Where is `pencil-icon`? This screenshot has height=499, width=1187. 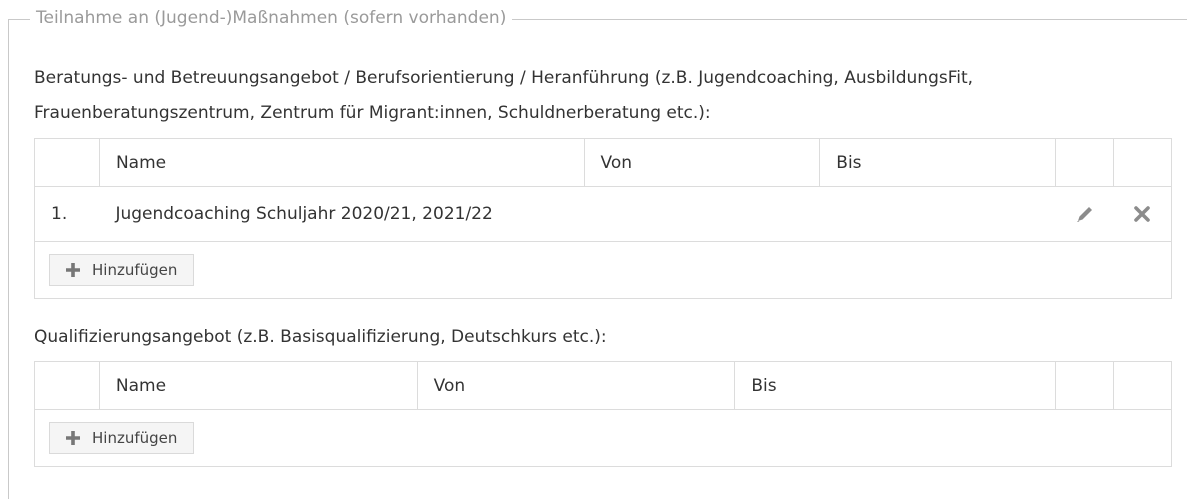 pencil-icon is located at coordinates (1085, 214).